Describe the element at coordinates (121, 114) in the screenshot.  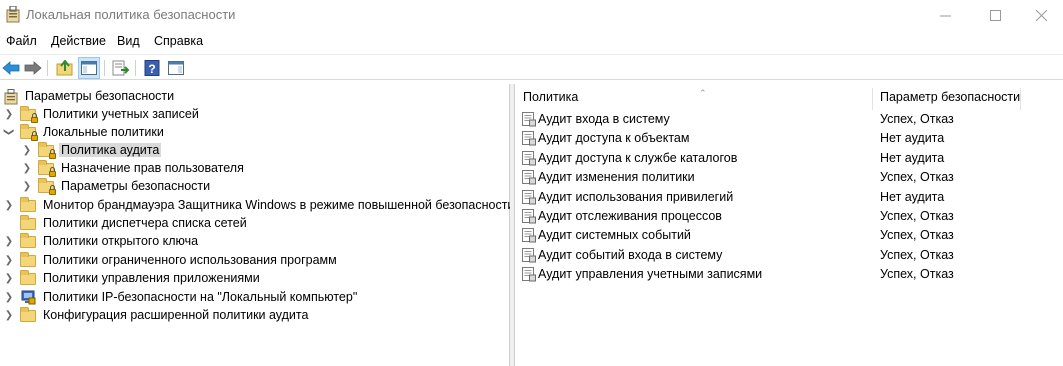
I see `tree-item-label: Политики учетных записей` at that location.